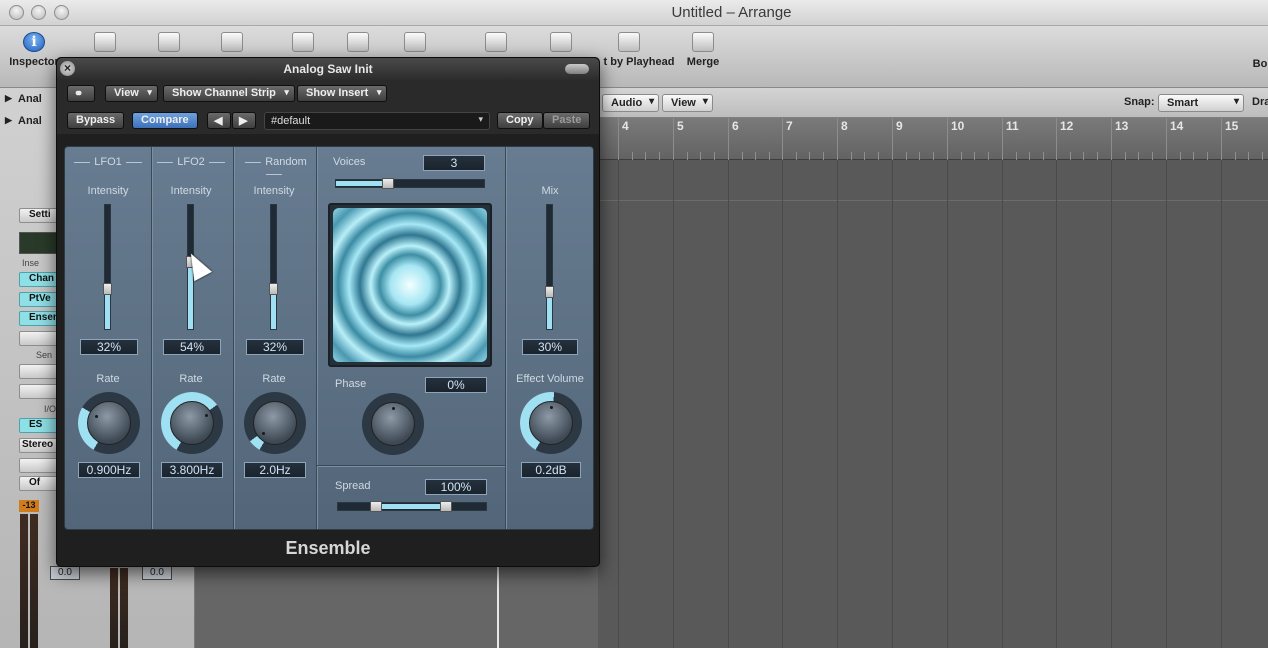  Describe the element at coordinates (192, 470) in the screenshot. I see `lfo2-rate-value: 3.800Hz` at that location.